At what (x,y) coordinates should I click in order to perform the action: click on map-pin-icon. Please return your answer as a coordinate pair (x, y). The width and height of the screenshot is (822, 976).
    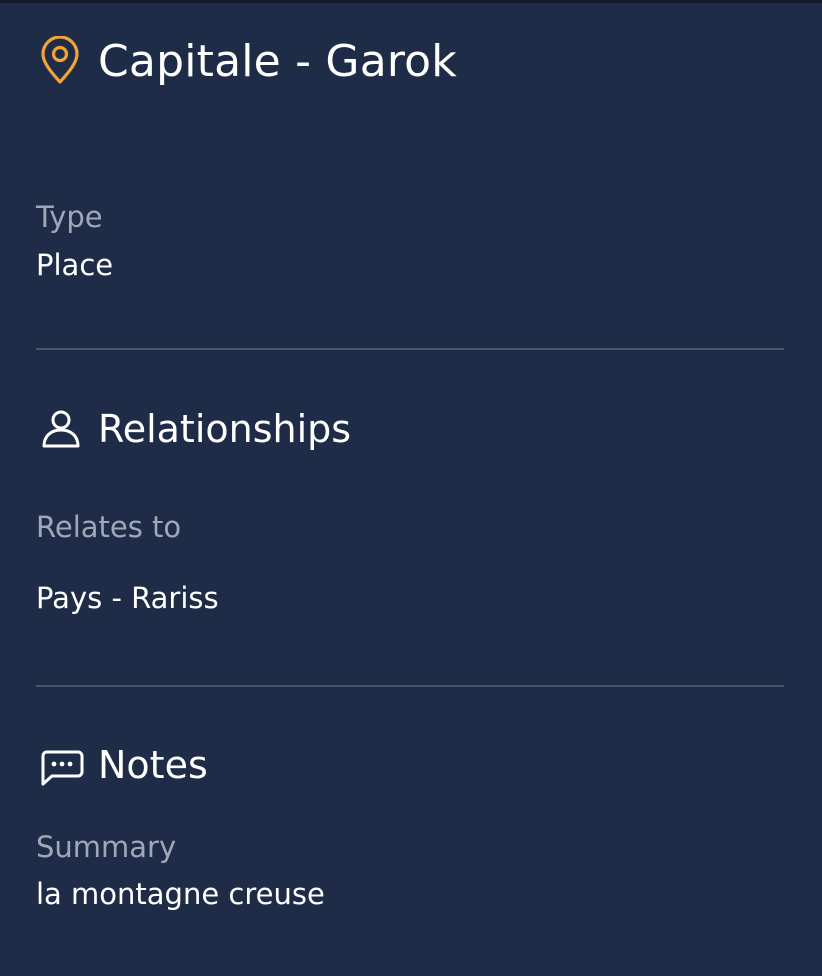
    Looking at the image, I should click on (60, 60).